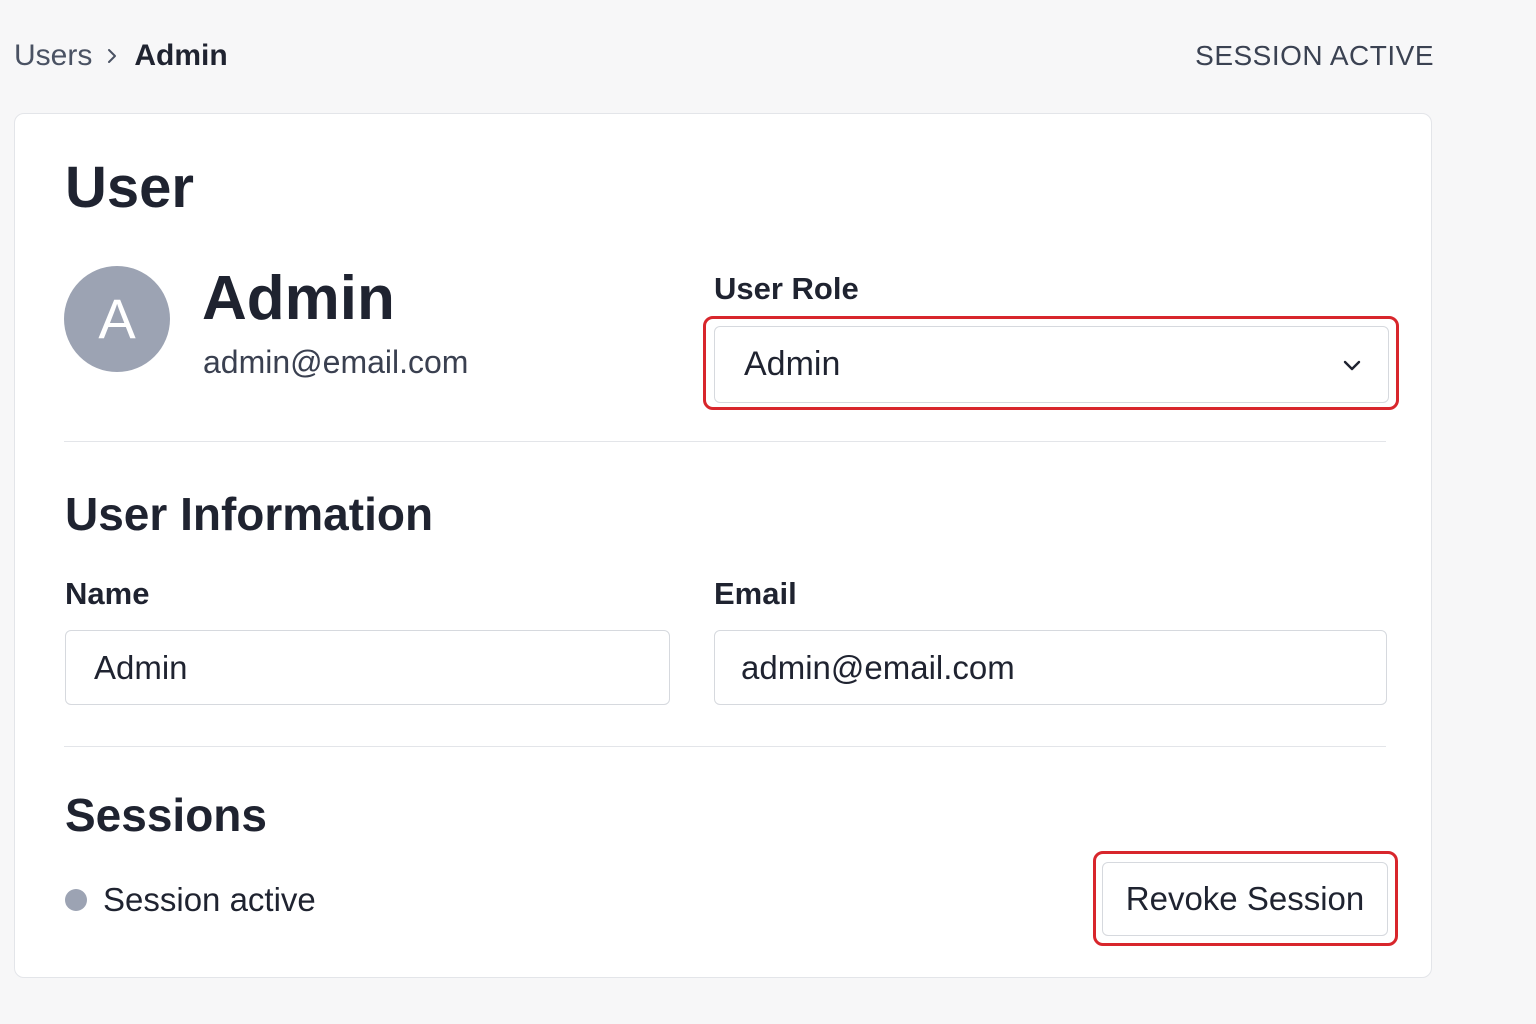 The width and height of the screenshot is (1536, 1024). Describe the element at coordinates (166, 815) in the screenshot. I see `sessions-title: Sessions` at that location.